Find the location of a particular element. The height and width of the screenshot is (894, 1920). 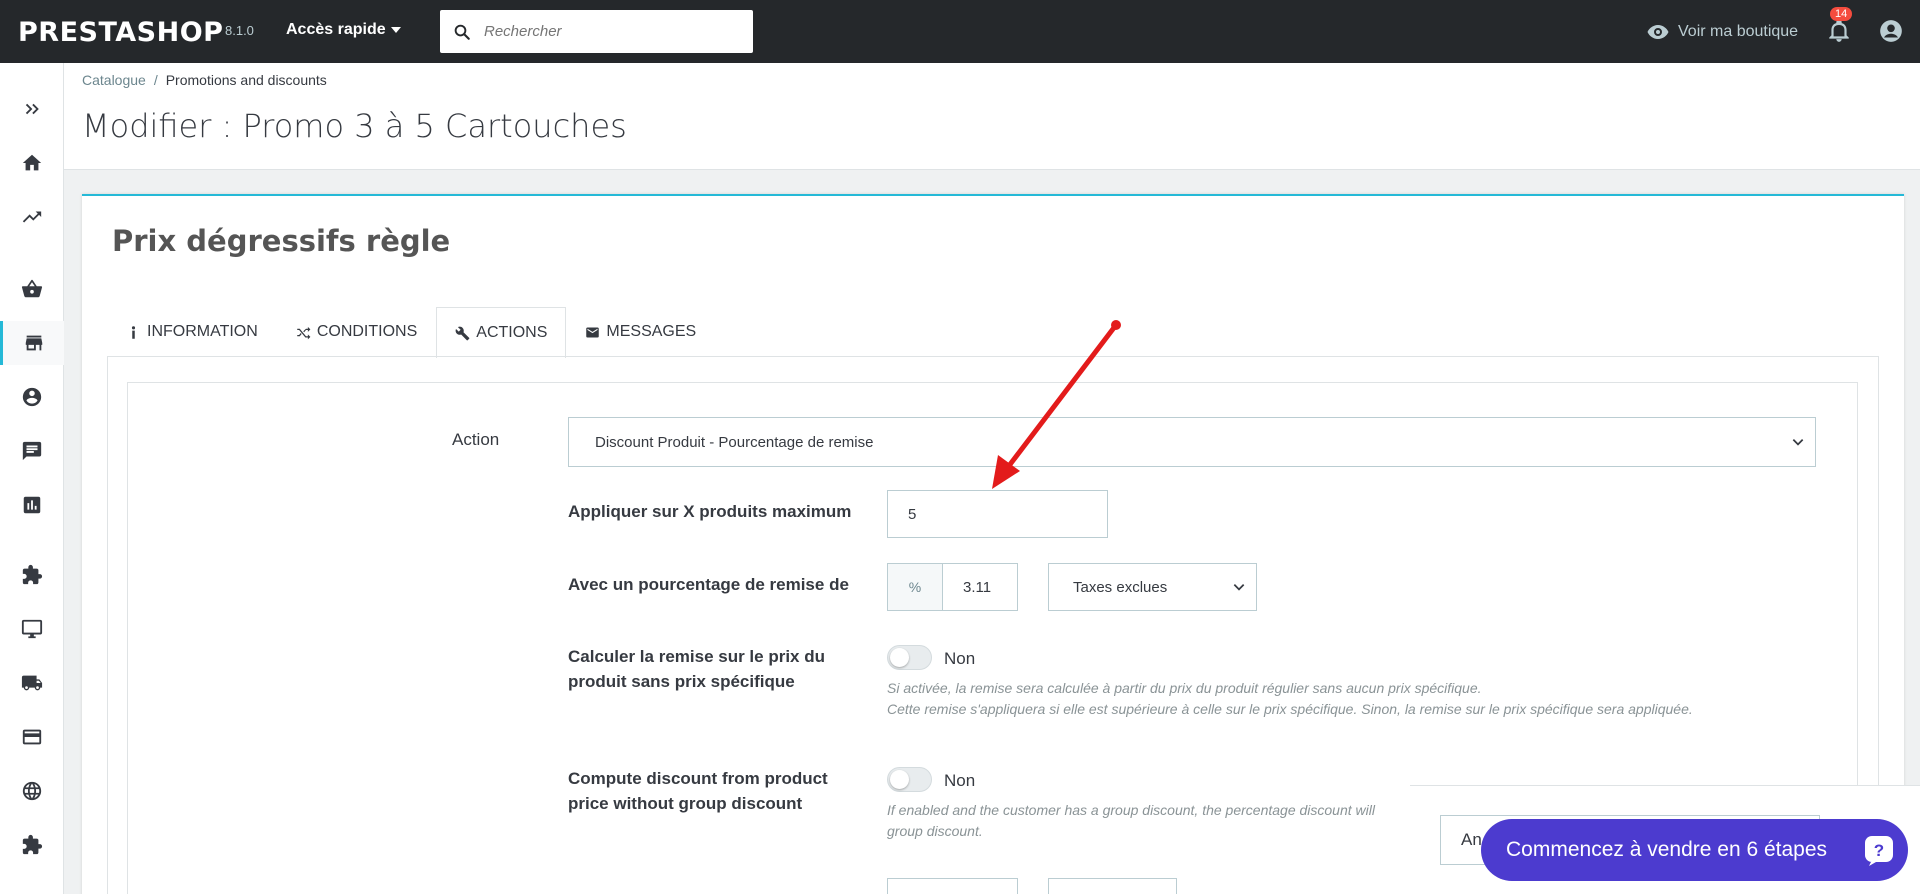

tab-bar: Information Conditions Actions Messages is located at coordinates (411, 332).